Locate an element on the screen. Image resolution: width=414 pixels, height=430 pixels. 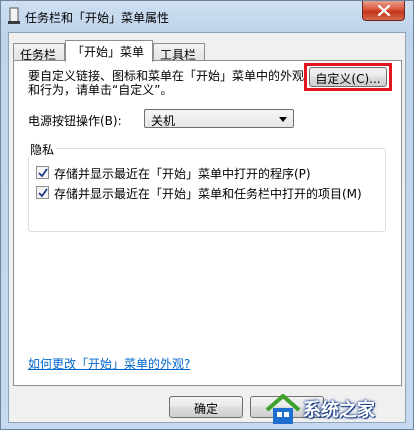
taskbar-properties-icon is located at coordinates (14, 15).